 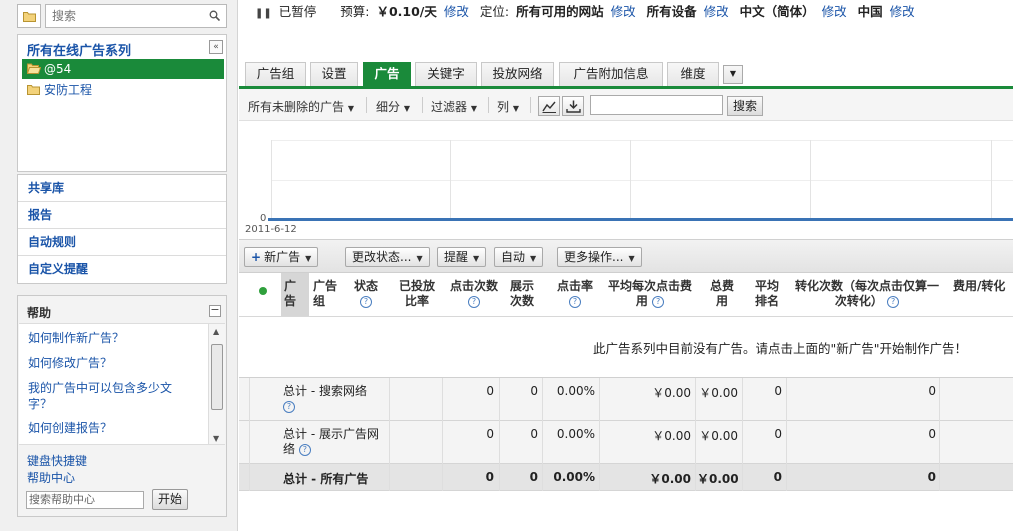 I want to click on edit-network-link: 修改, so click(x=623, y=11).